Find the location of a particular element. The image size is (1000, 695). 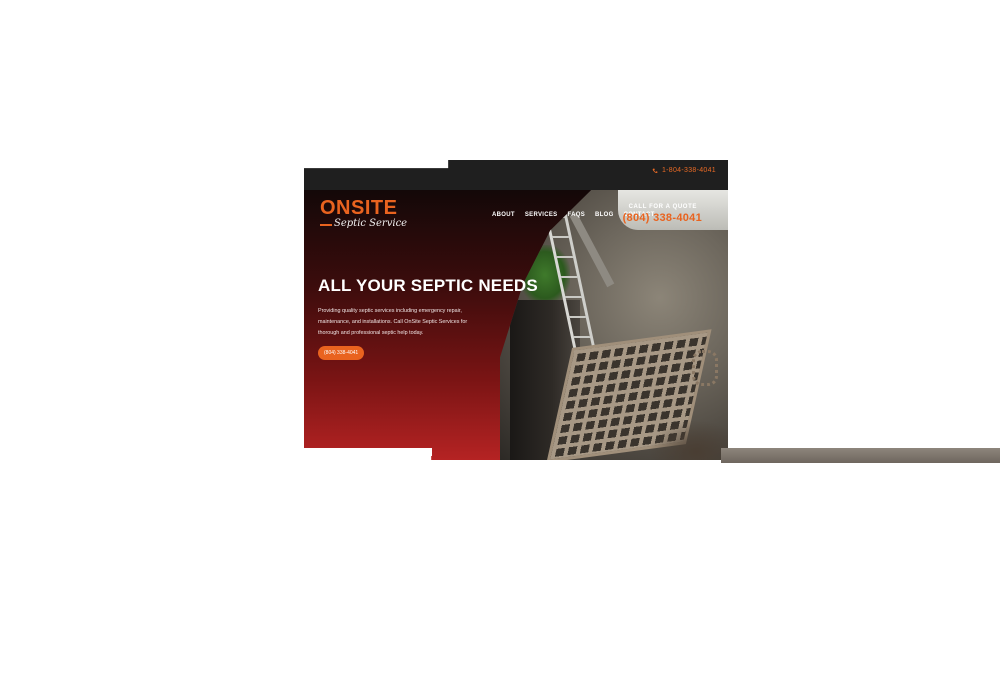

quote-cta: CALL FOR A QUOTE (804) 338-4041 is located at coordinates (662, 214).